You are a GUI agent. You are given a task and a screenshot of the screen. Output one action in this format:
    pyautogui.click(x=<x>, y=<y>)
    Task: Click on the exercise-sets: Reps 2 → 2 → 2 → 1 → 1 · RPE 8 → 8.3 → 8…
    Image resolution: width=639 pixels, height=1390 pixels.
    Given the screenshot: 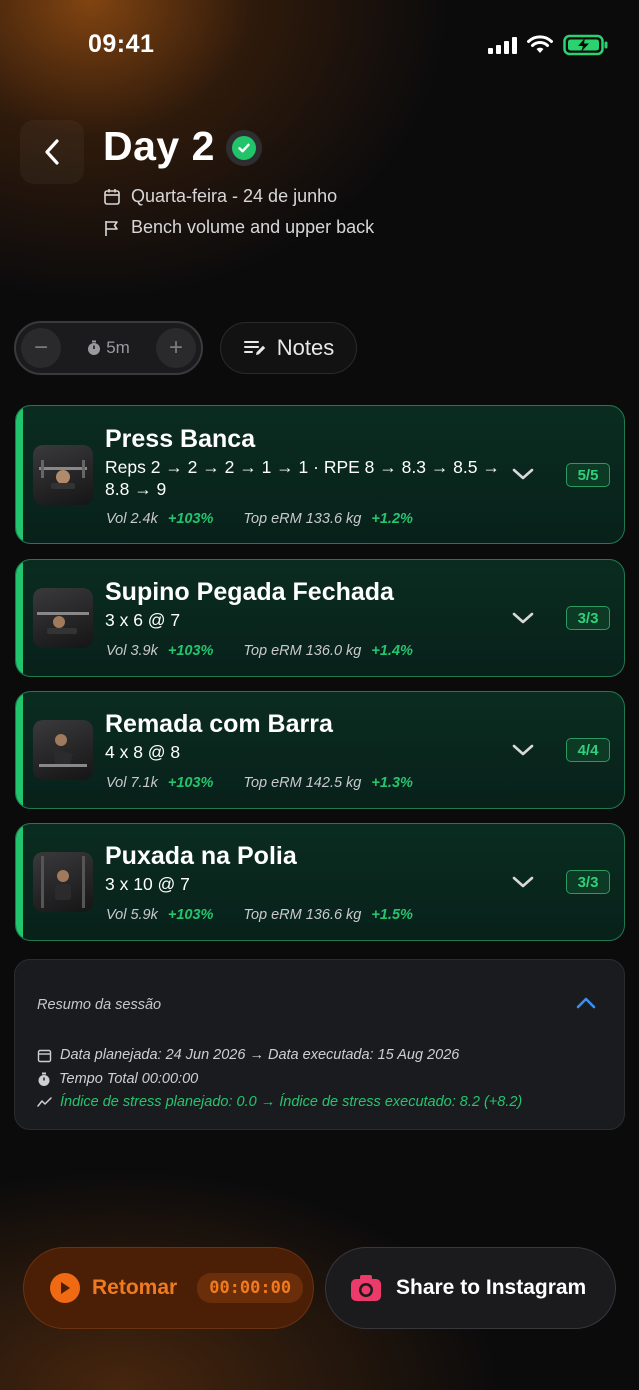 What is the action you would take?
    pyautogui.click(x=302, y=478)
    